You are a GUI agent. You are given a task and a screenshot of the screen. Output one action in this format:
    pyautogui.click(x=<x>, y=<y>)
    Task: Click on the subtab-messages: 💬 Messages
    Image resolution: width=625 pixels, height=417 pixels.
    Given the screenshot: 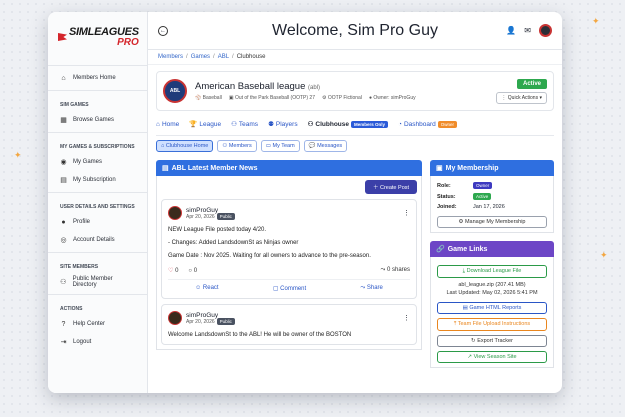 What is the action you would take?
    pyautogui.click(x=325, y=146)
    